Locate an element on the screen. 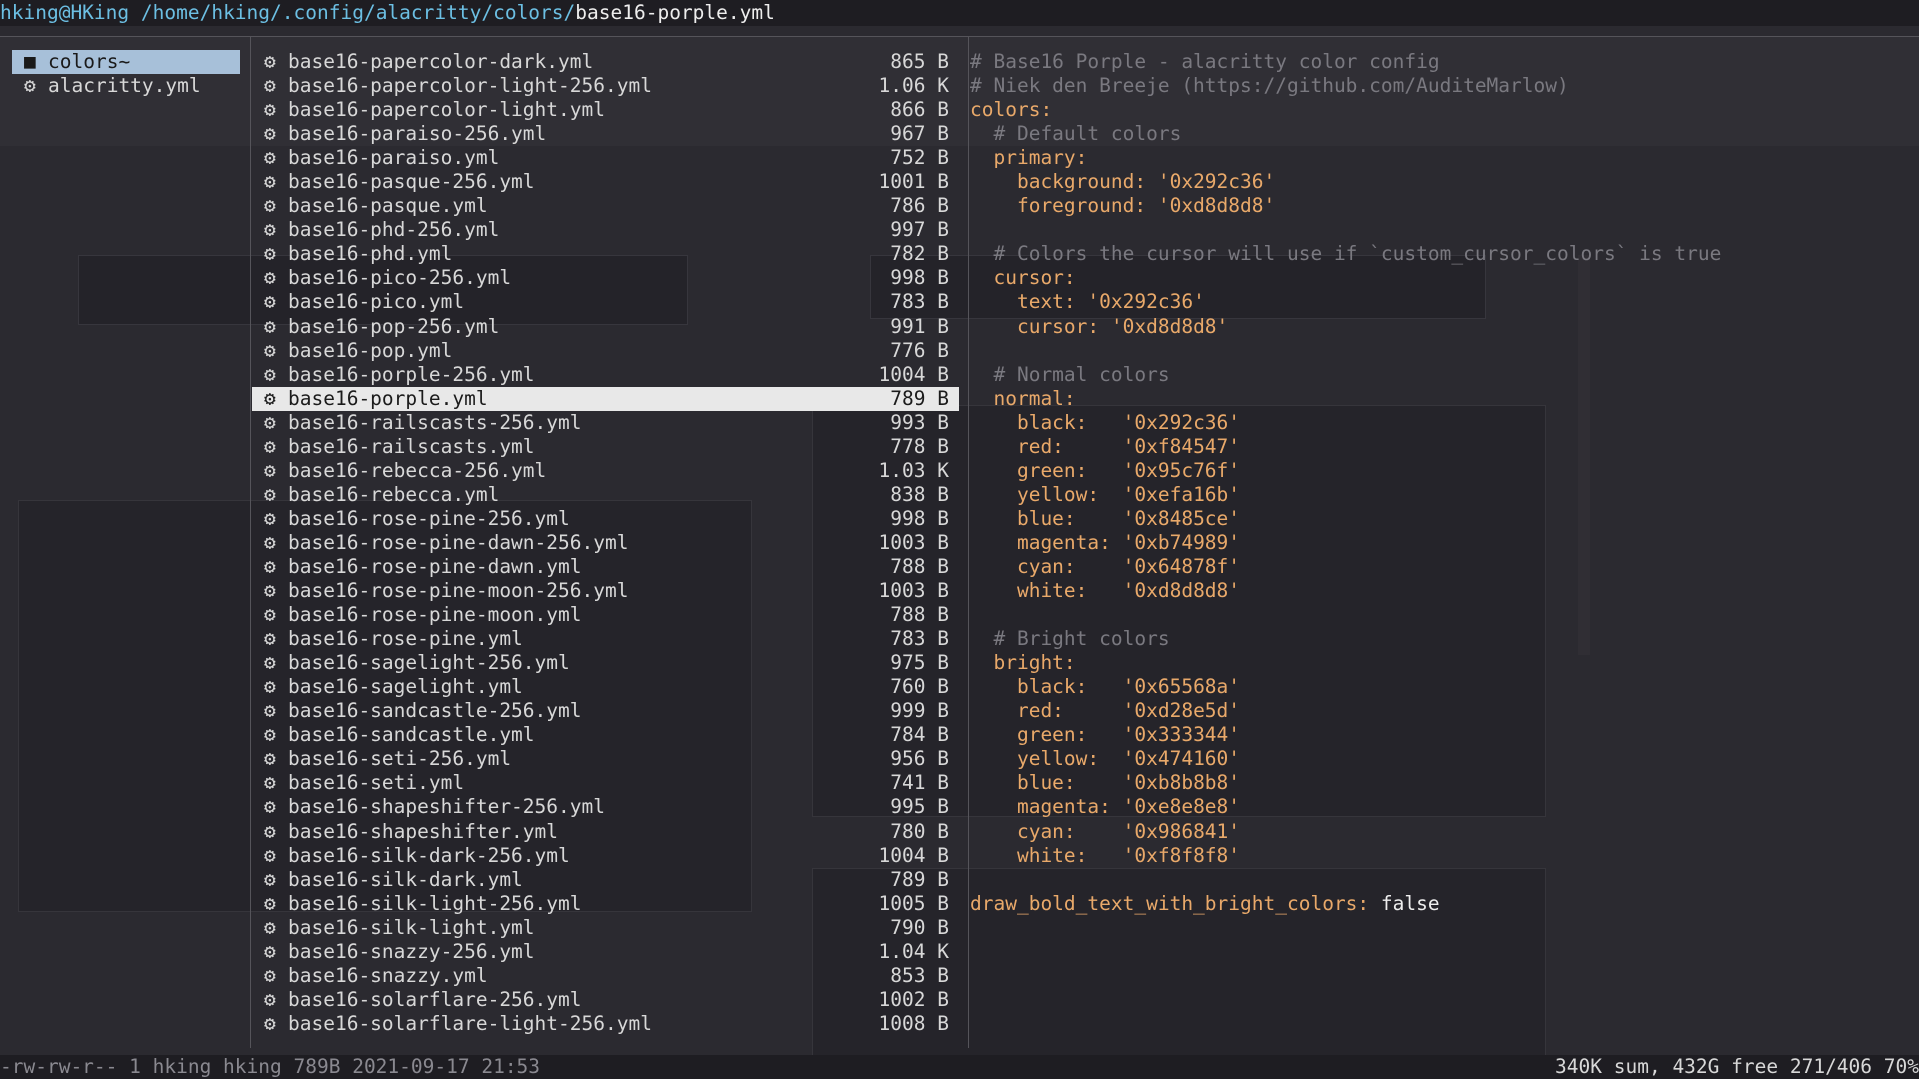  file-entry: ⚙ base16-rose-pine-dawn-256.yml 1003 B is located at coordinates (605, 543).